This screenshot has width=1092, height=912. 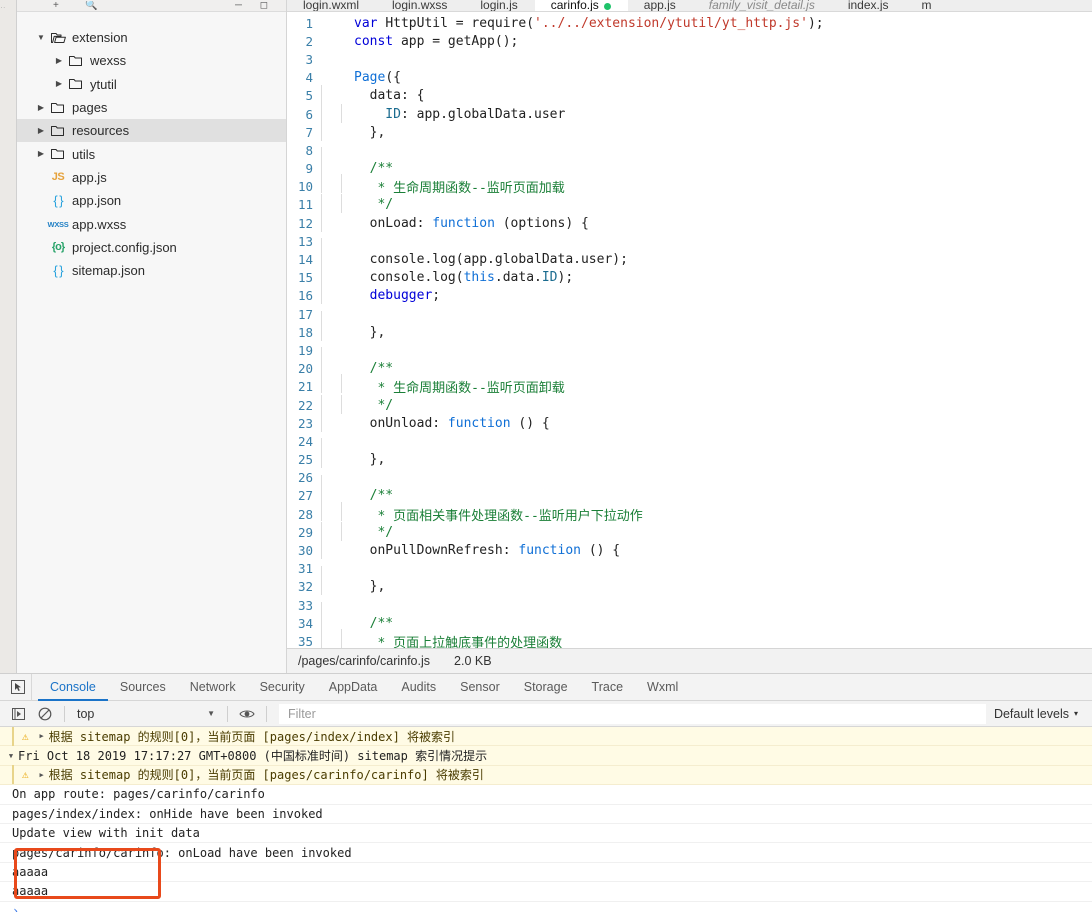 What do you see at coordinates (11, 756) in the screenshot?
I see `collapse-arrow-icon: ▼` at bounding box center [11, 756].